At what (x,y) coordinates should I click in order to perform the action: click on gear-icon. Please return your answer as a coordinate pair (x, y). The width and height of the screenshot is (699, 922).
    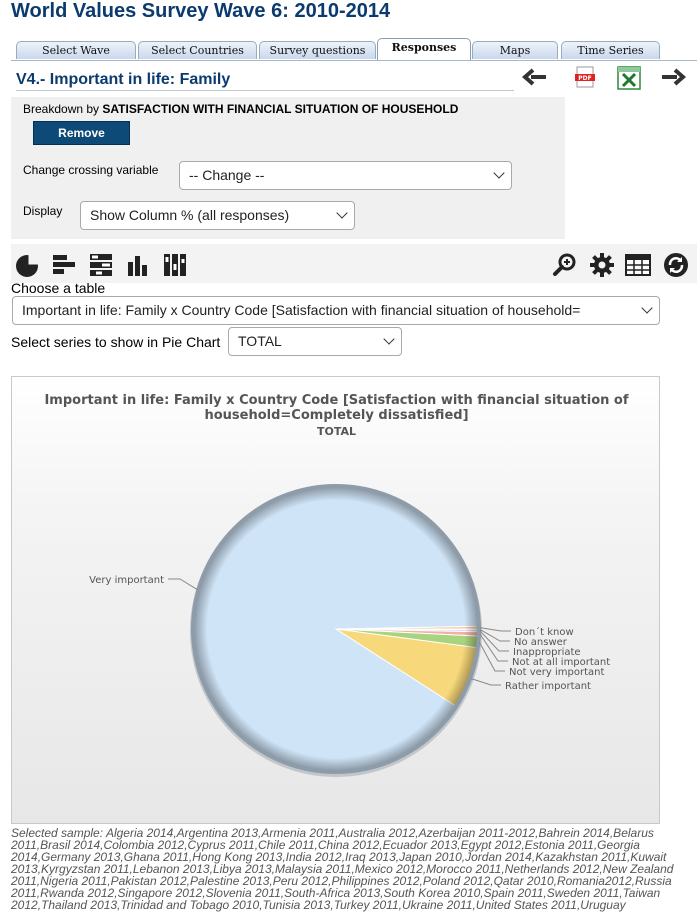
    Looking at the image, I should click on (602, 265).